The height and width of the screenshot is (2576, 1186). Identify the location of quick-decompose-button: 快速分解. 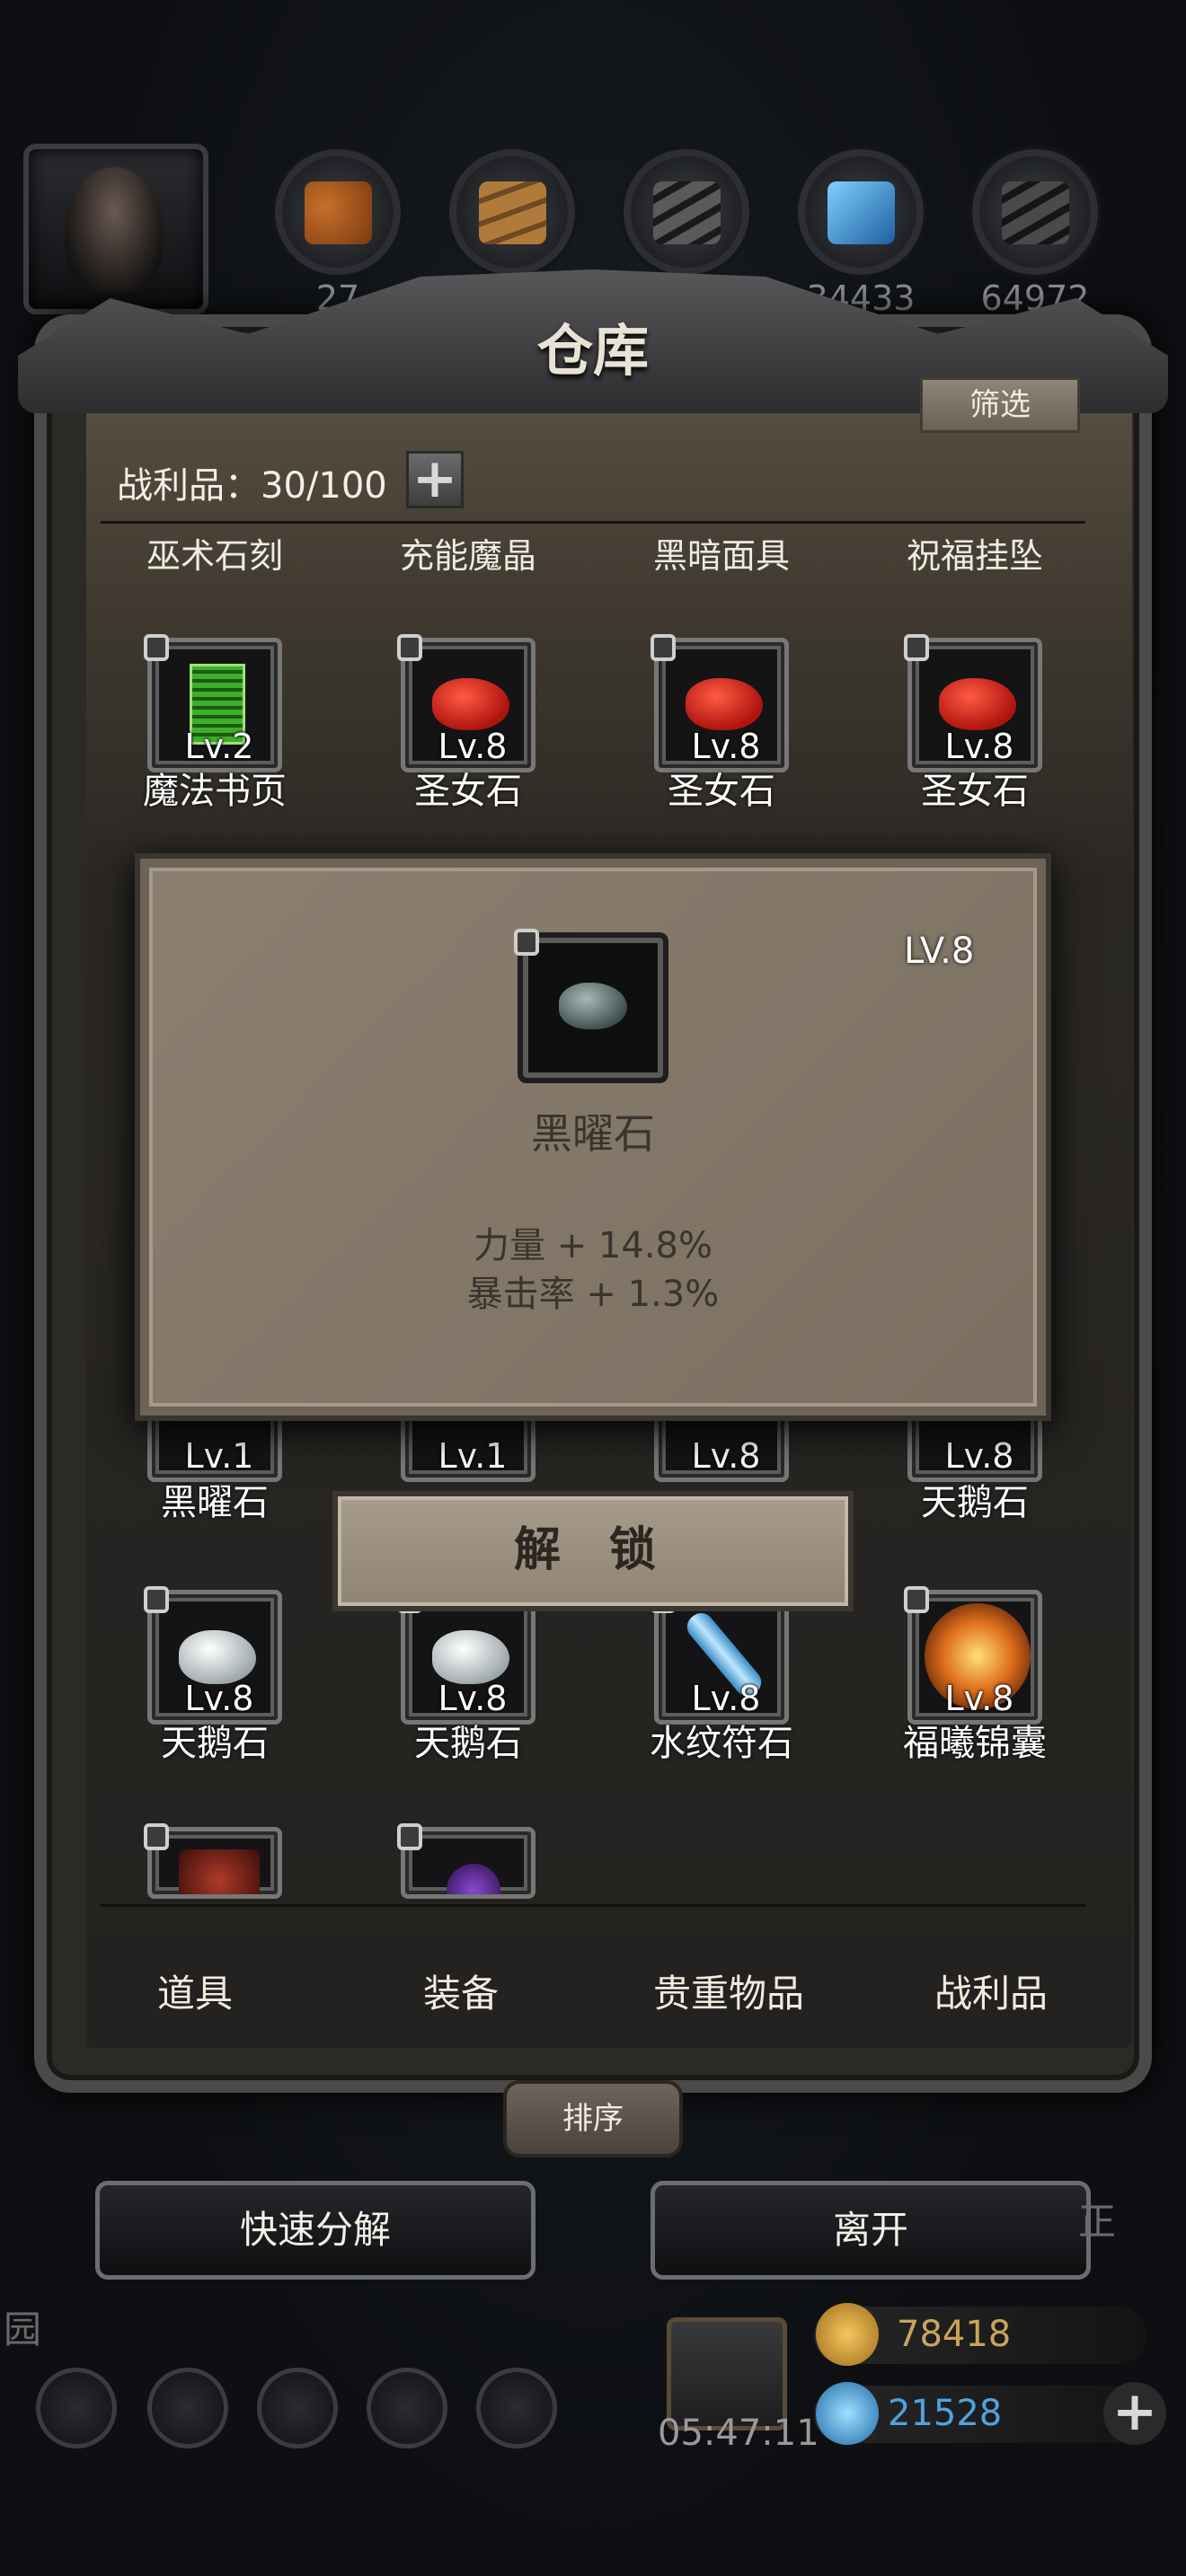
(315, 2230).